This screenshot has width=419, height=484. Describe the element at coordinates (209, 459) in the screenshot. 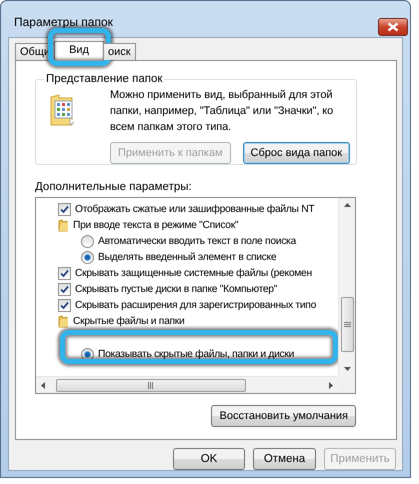

I see `button: OK` at that location.